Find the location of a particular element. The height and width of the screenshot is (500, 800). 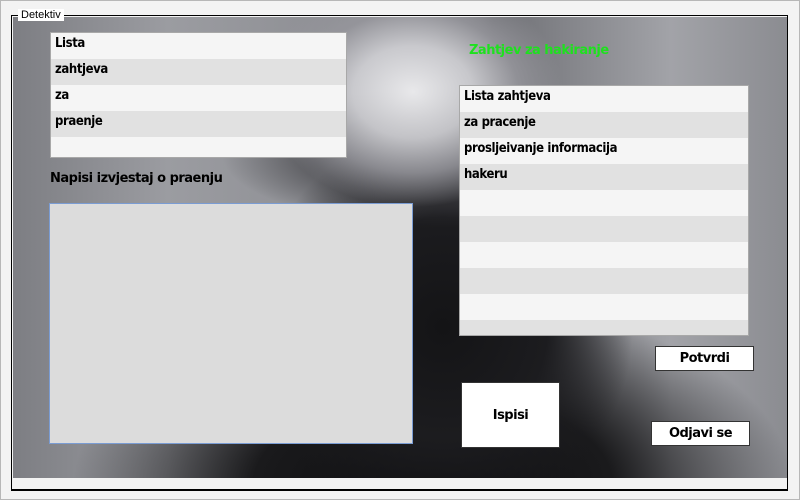

logout-button: Odjavi se is located at coordinates (700, 433).